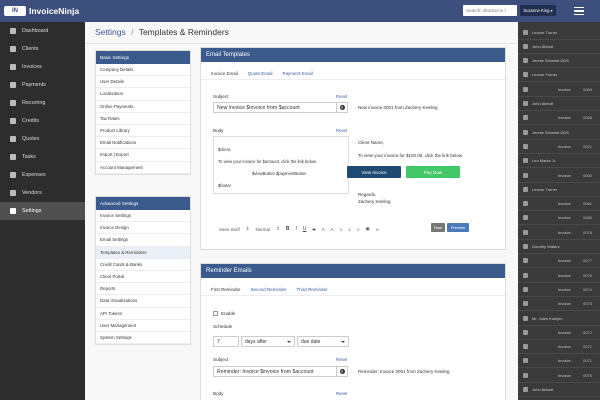  I want to click on activity-invoice-row: Invoice 0075, so click(559, 275).